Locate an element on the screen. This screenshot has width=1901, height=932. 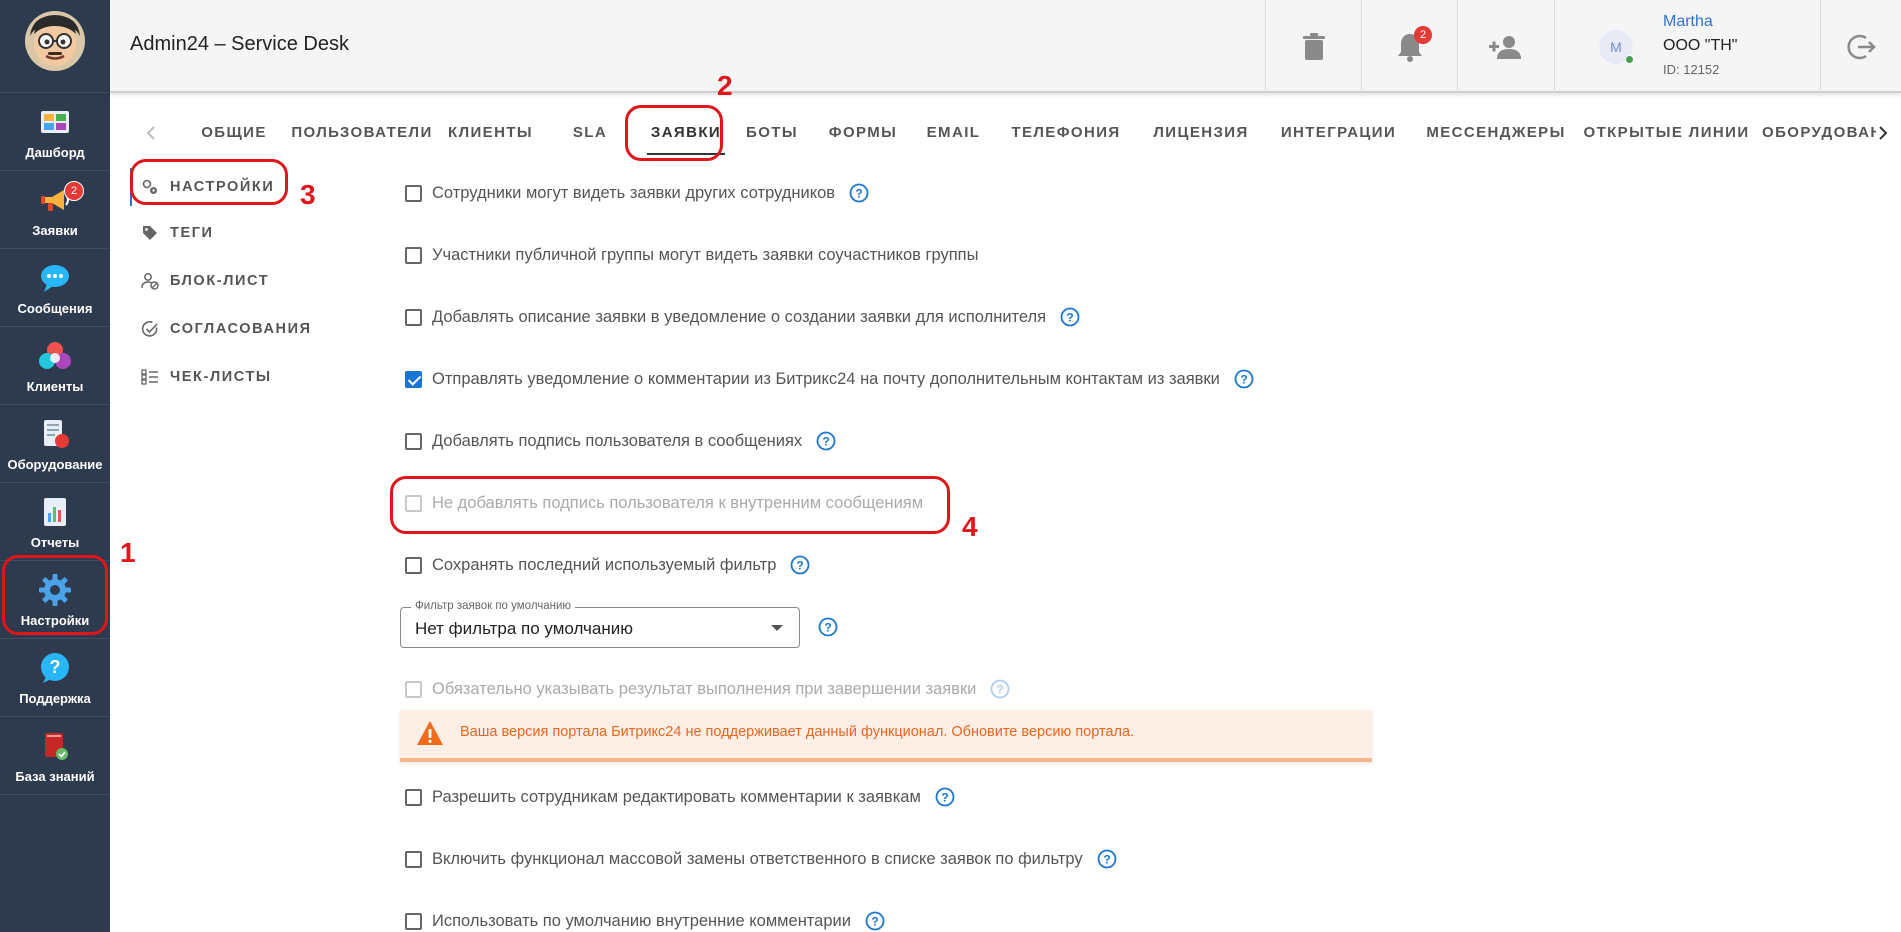
tab-forms: ФОРМЫ is located at coordinates (863, 132).